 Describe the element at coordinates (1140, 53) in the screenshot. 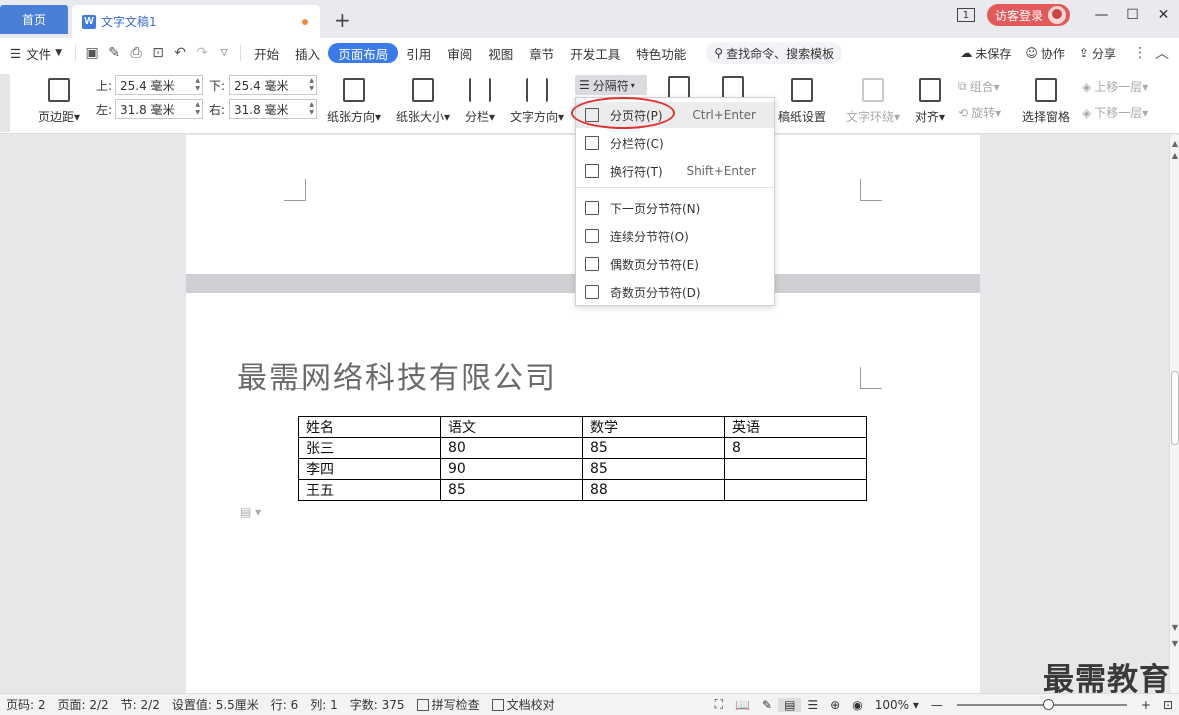

I see `more-options-icon: ⋮` at that location.